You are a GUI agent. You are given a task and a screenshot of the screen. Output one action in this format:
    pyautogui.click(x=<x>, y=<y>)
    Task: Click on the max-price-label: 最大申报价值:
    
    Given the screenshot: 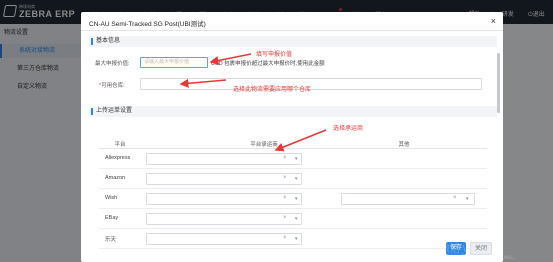 What is the action you would take?
    pyautogui.click(x=112, y=64)
    